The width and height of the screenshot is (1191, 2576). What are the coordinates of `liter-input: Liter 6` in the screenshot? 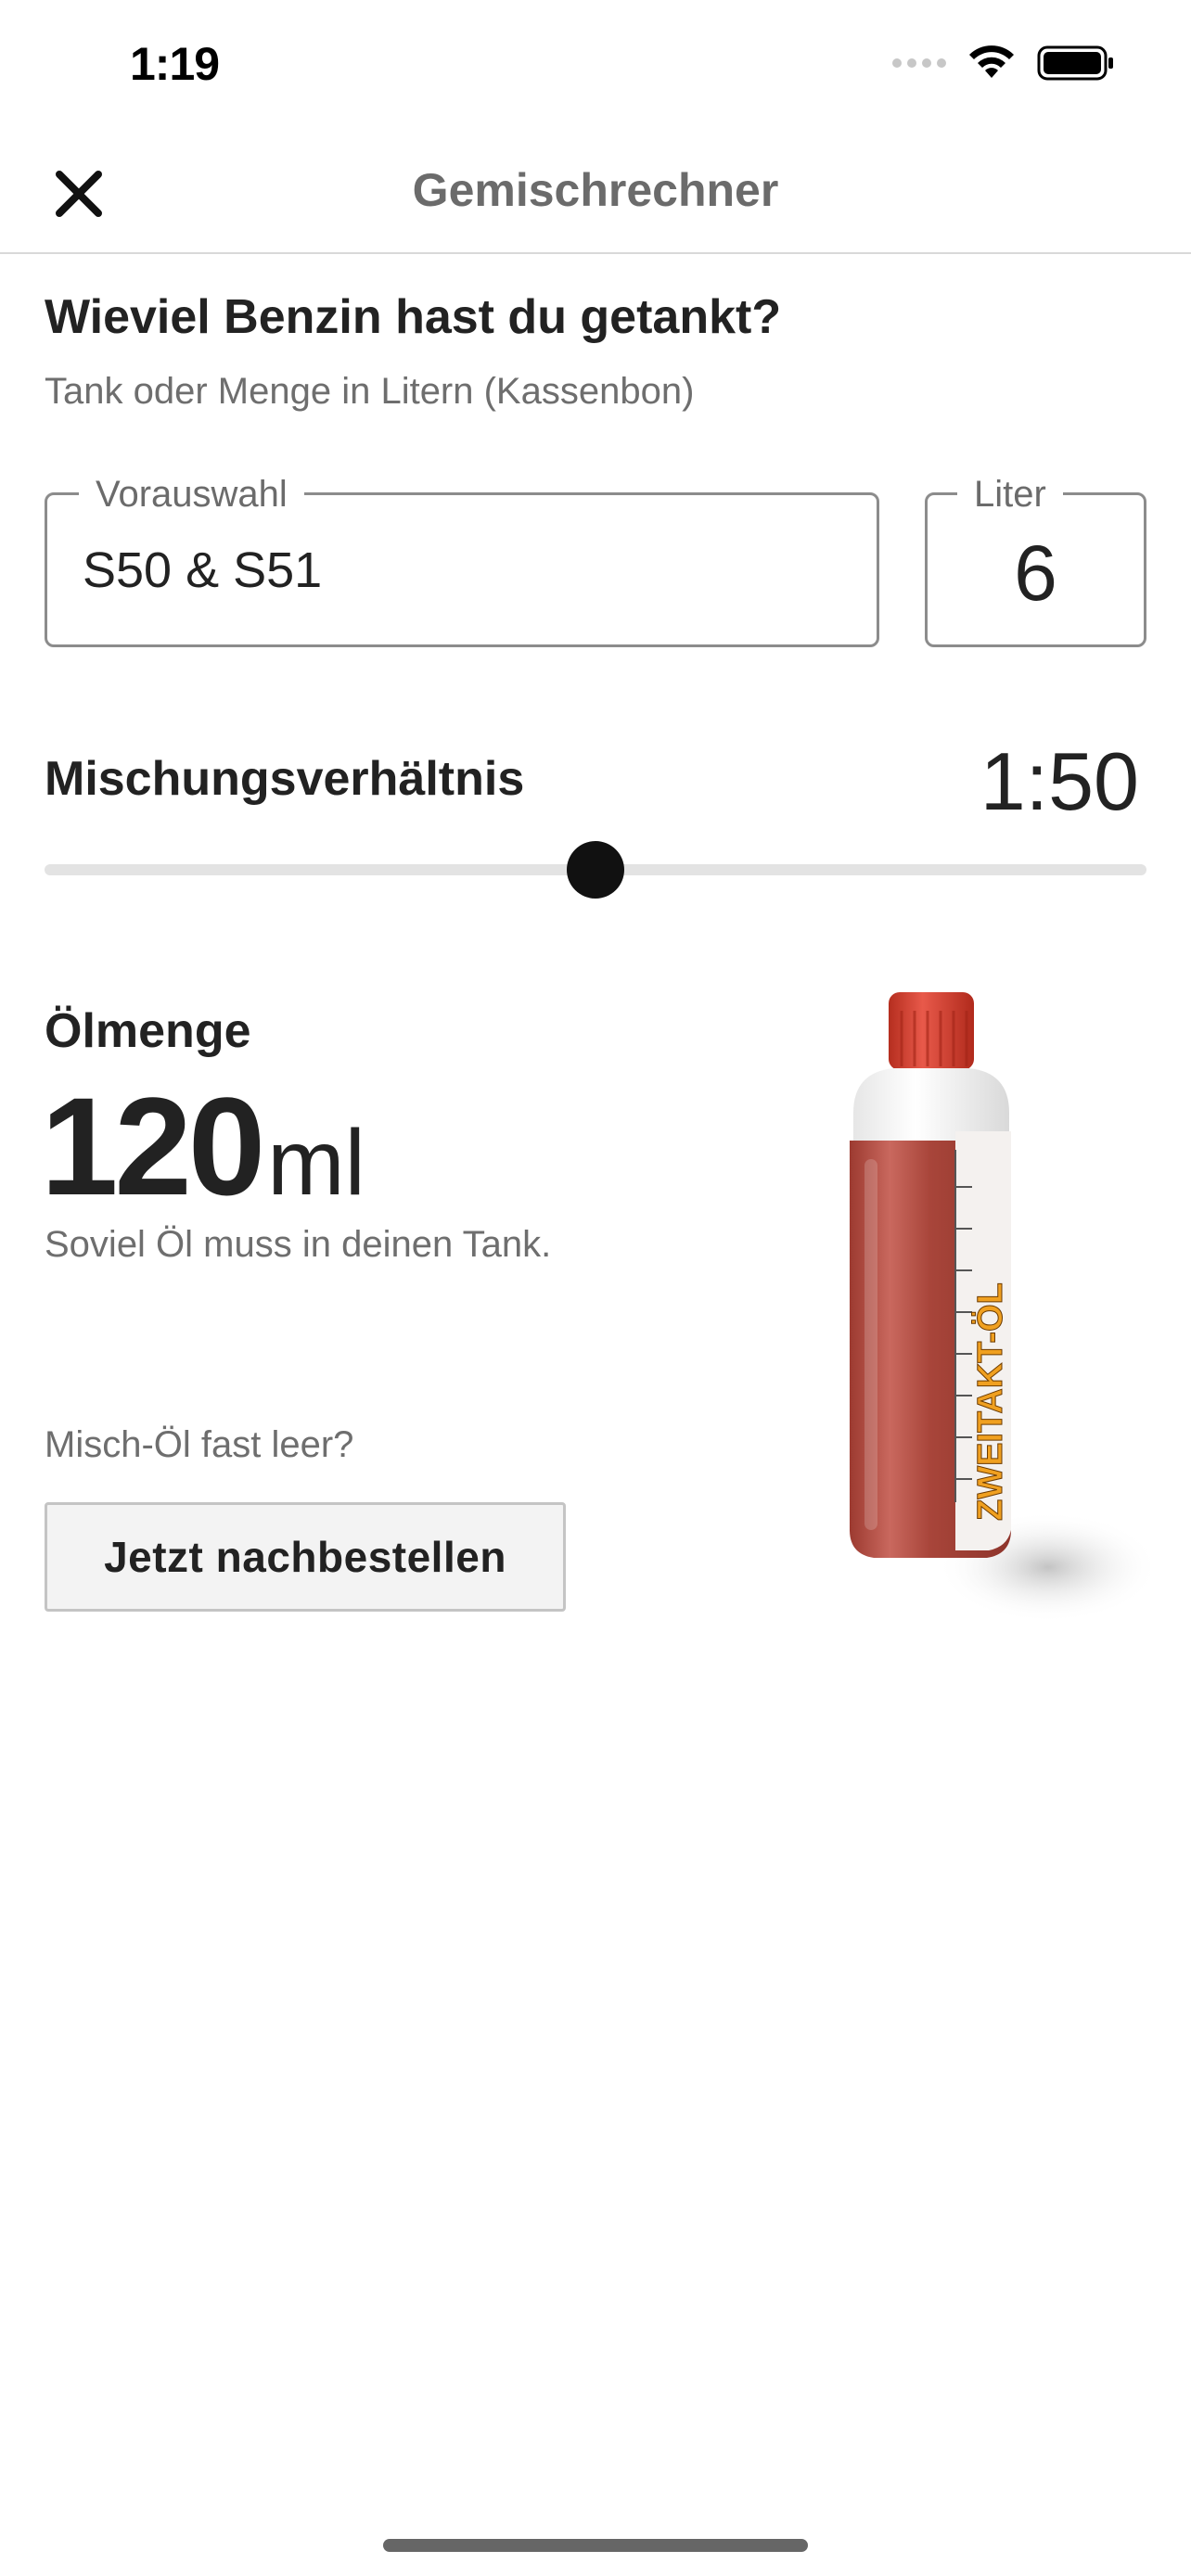 It's located at (1035, 559).